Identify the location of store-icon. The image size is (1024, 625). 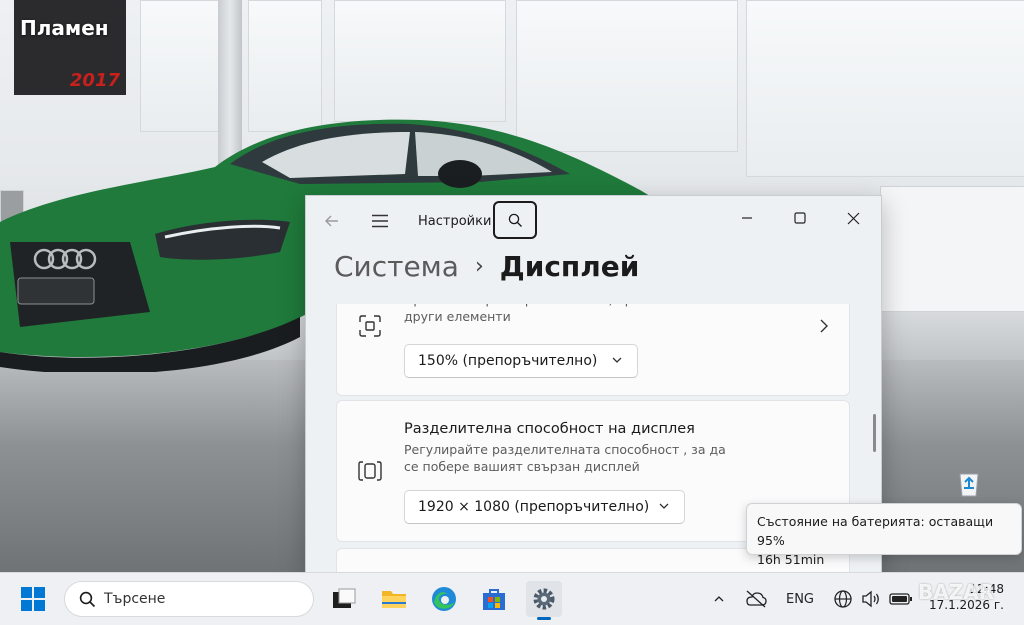
(494, 599).